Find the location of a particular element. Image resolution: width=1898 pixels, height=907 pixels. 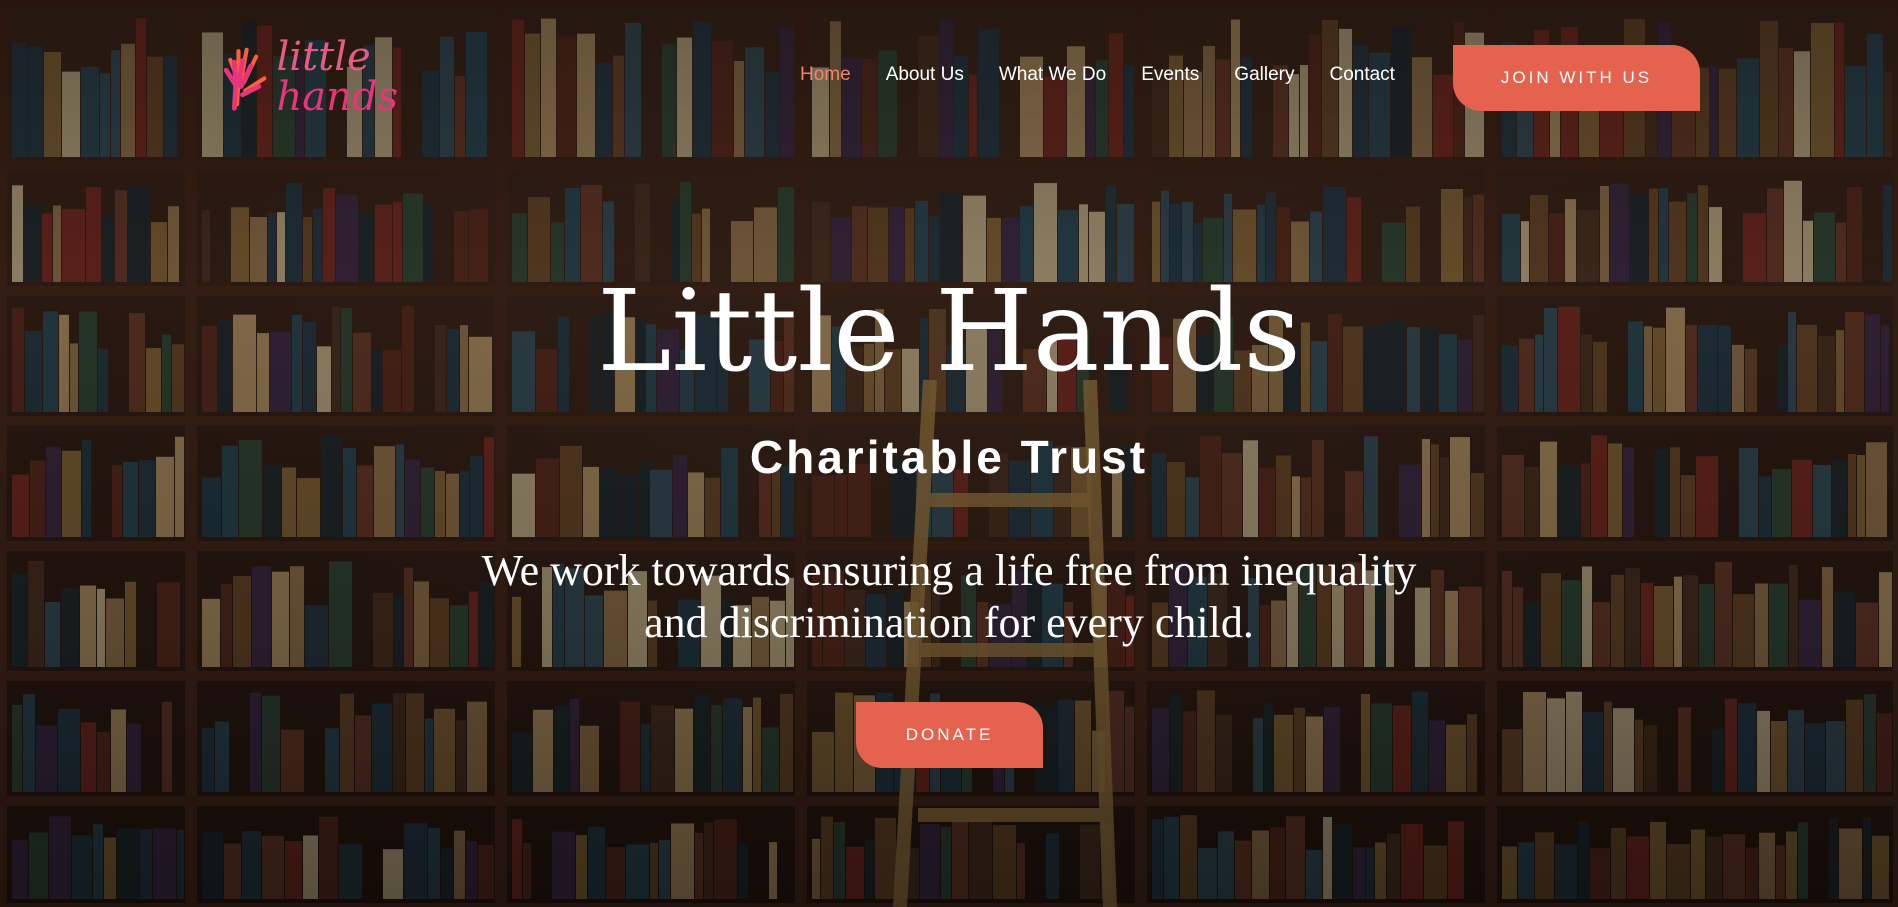

nav-gallery: Gallery is located at coordinates (1264, 75).